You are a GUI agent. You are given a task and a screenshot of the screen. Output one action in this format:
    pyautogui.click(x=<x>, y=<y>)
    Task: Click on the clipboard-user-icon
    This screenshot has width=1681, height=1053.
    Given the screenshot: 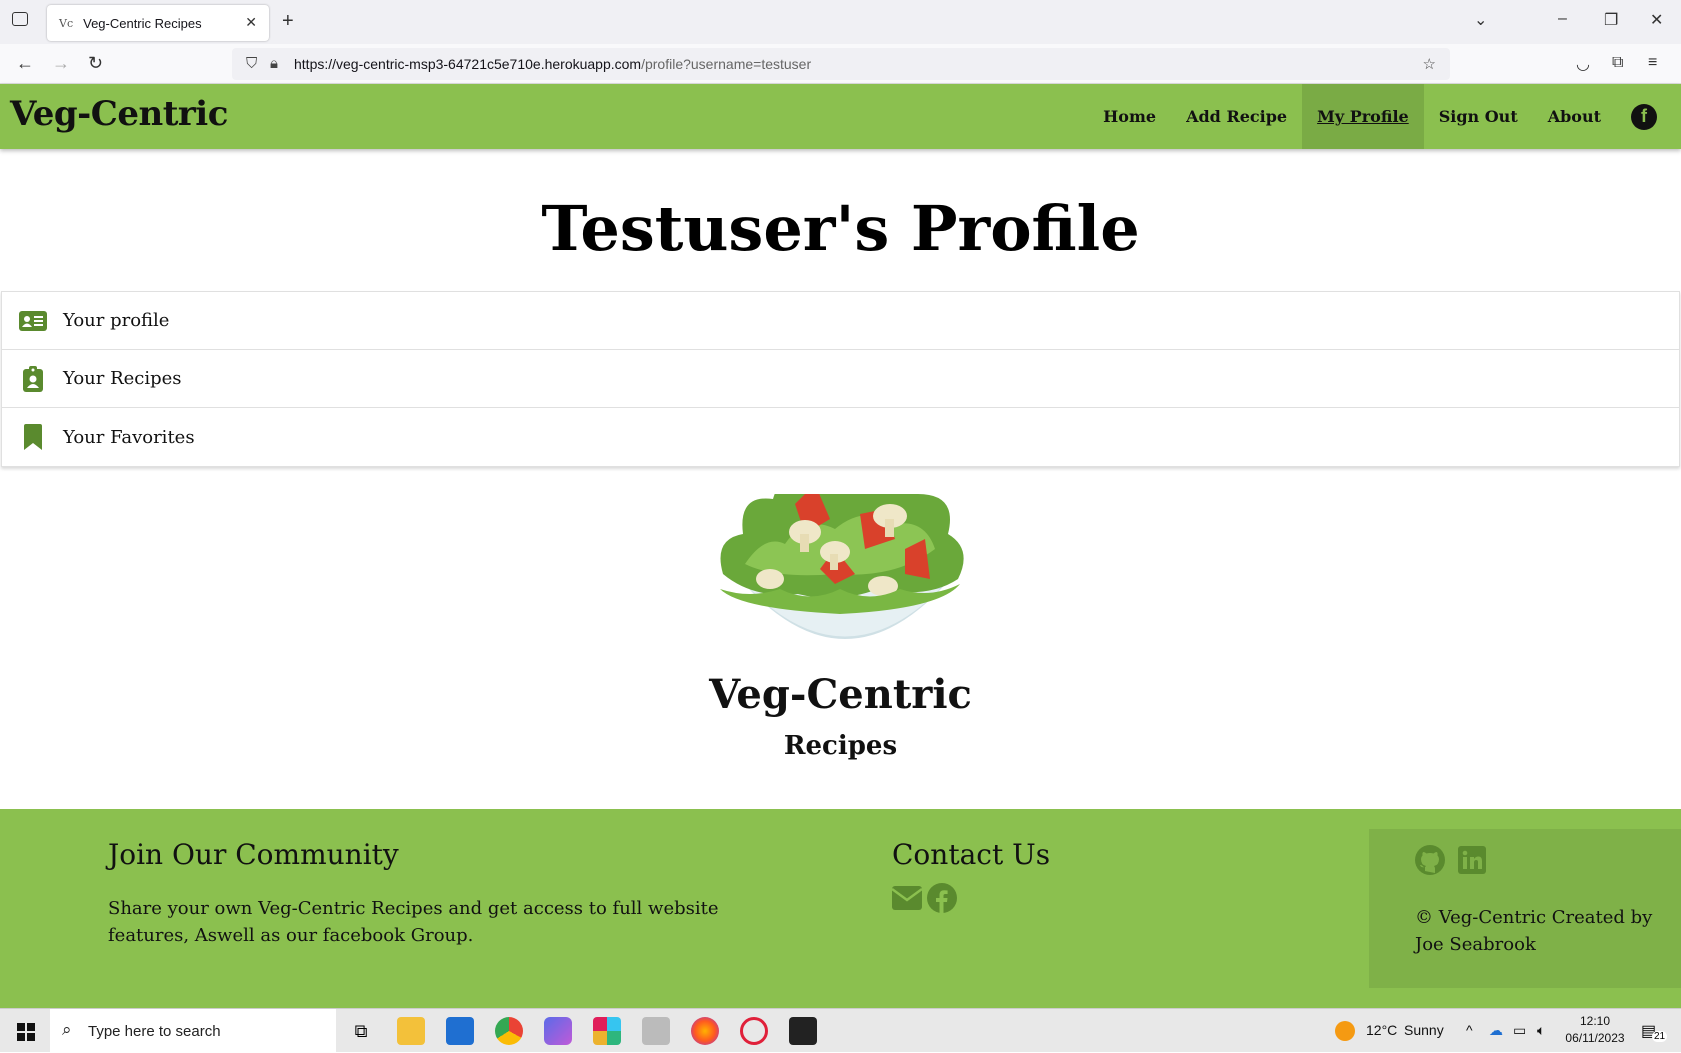 What is the action you would take?
    pyautogui.click(x=33, y=378)
    